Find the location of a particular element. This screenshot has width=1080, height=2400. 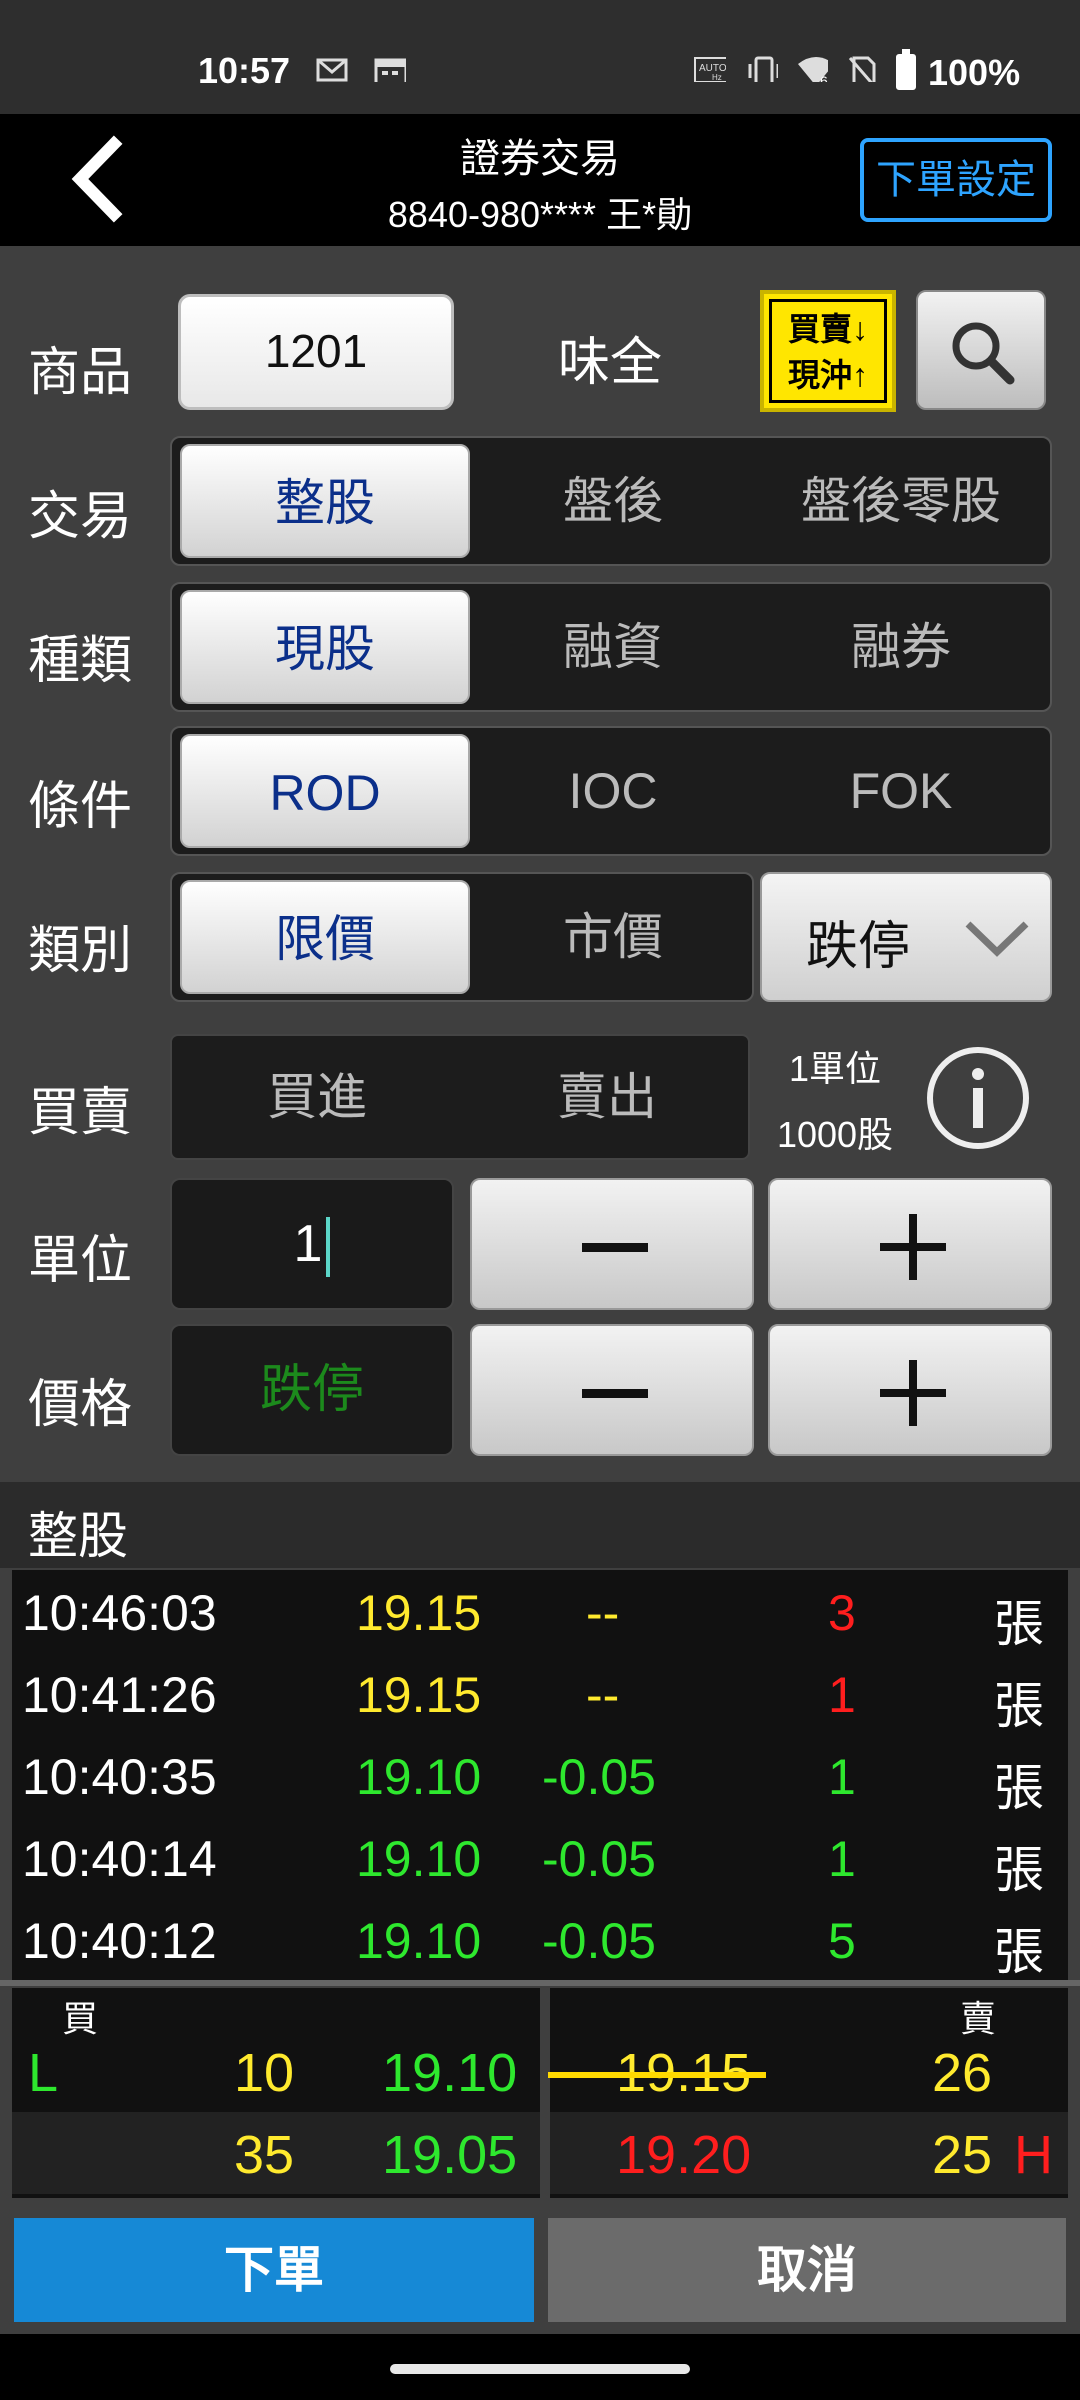

product-label: 商品 is located at coordinates (80, 373).